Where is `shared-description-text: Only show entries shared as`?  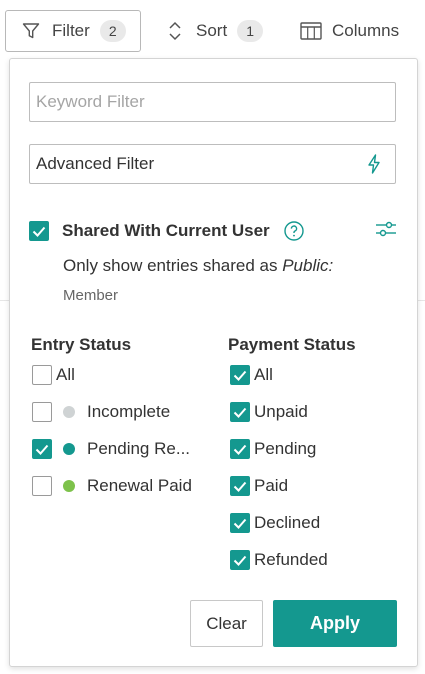
shared-description-text: Only show entries shared as is located at coordinates (173, 265).